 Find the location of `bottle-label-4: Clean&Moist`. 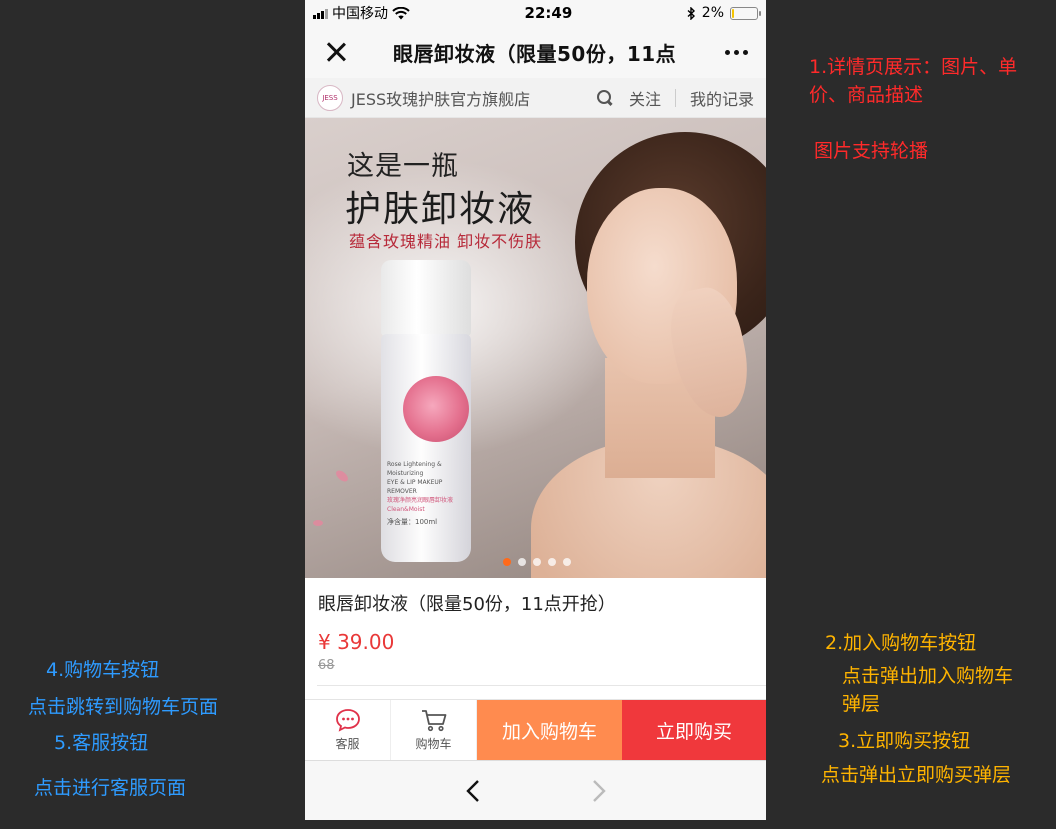

bottle-label-4: Clean&Moist is located at coordinates (406, 509).